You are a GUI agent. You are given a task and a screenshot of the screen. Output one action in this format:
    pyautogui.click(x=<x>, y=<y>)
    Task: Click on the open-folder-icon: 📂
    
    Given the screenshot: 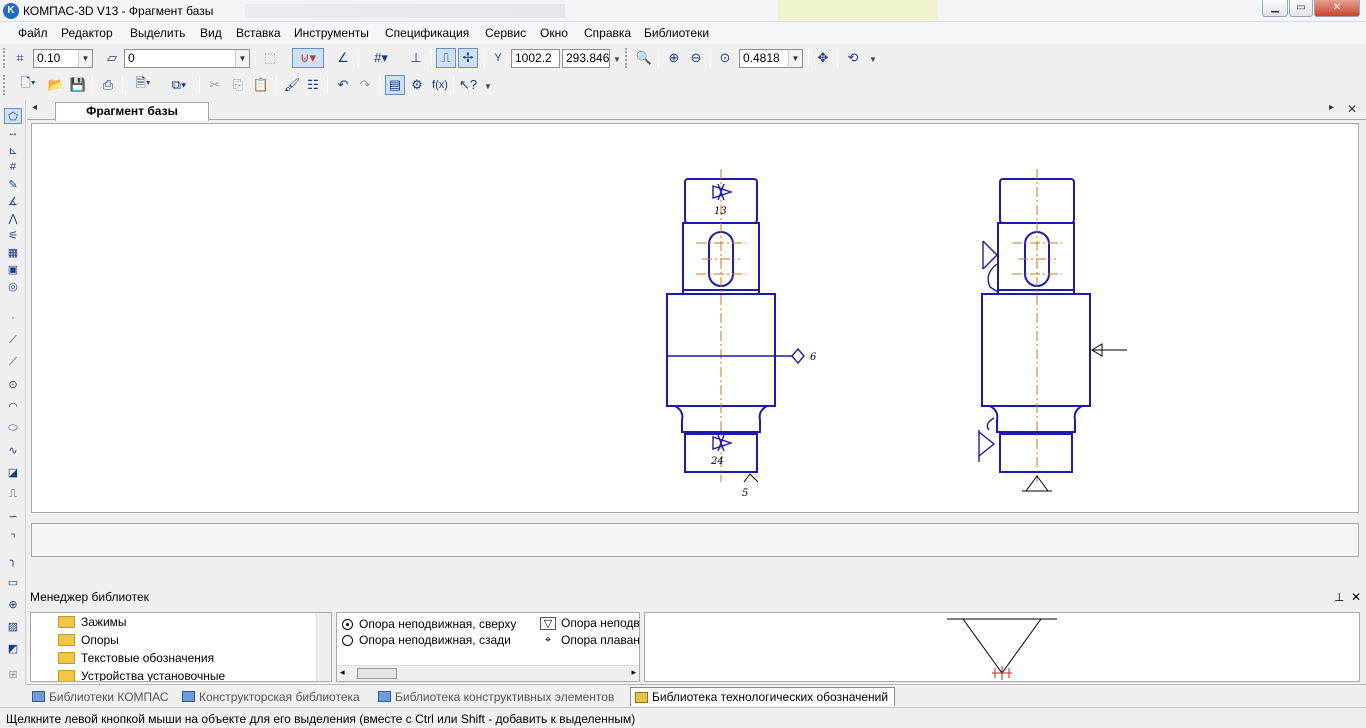 What is the action you would take?
    pyautogui.click(x=56, y=85)
    